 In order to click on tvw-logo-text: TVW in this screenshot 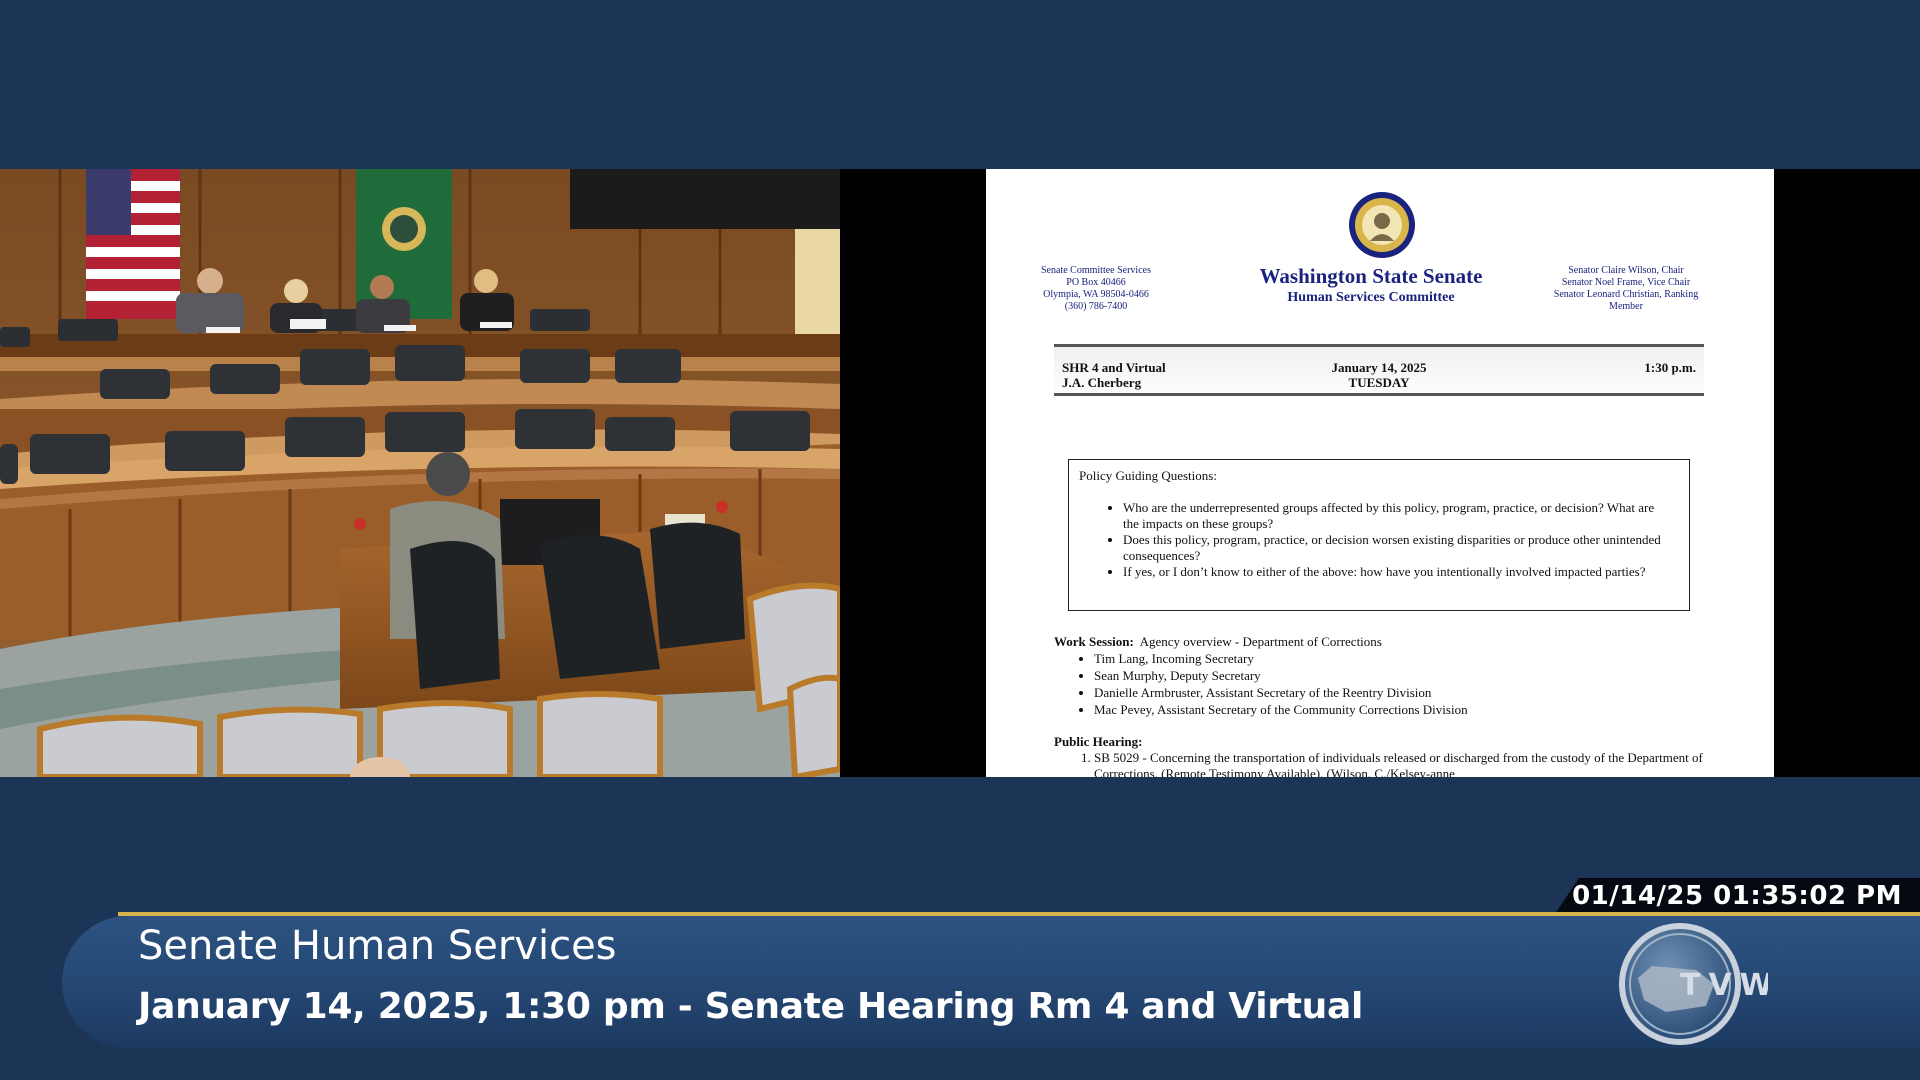, I will do `click(1724, 985)`.